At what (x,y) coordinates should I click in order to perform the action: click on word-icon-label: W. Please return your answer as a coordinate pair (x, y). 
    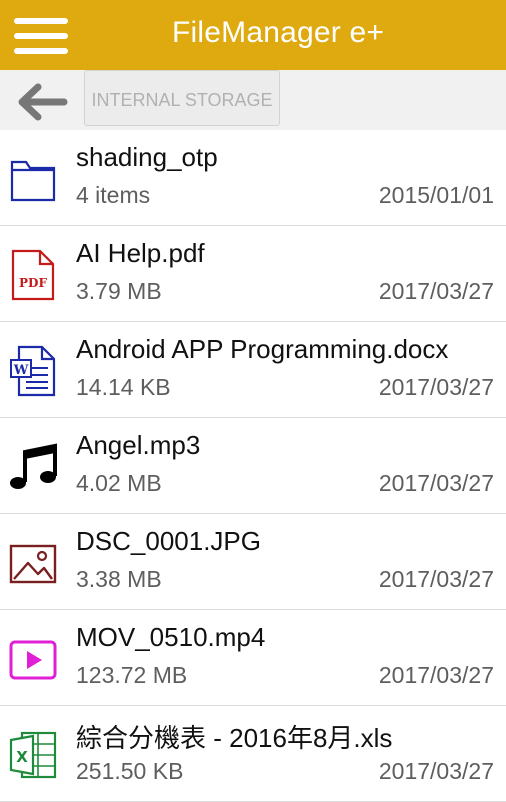
    Looking at the image, I should click on (21, 370).